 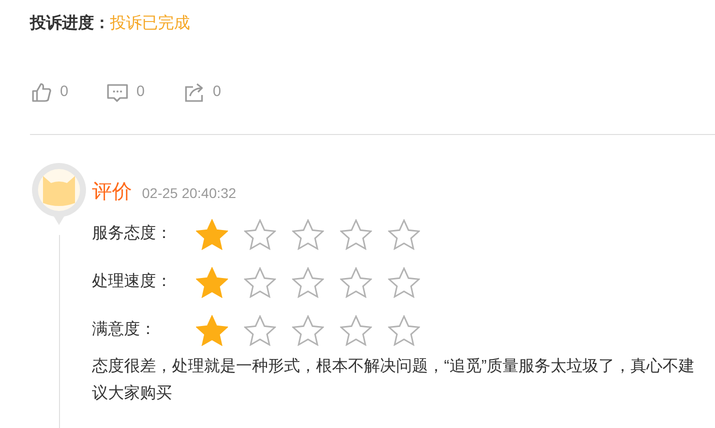 What do you see at coordinates (70, 23) in the screenshot?
I see `progress-label: 投诉进度：` at bounding box center [70, 23].